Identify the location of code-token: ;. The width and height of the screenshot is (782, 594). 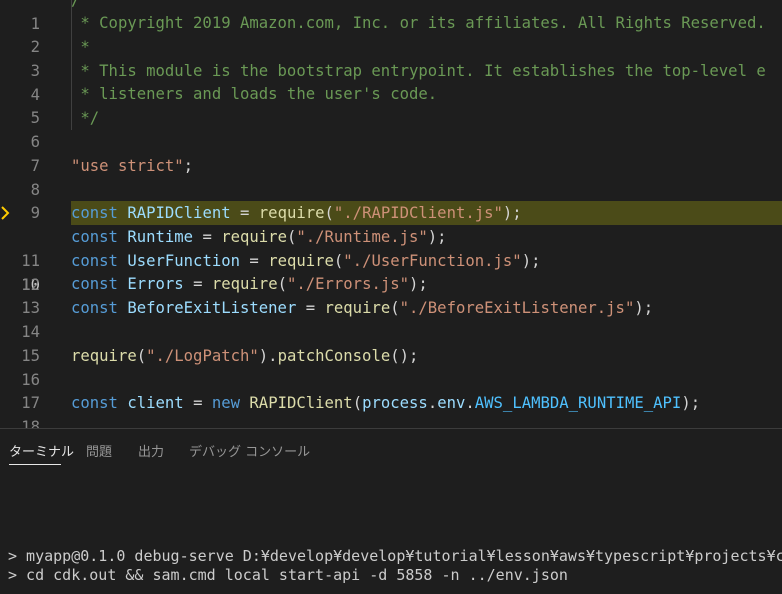
(188, 166).